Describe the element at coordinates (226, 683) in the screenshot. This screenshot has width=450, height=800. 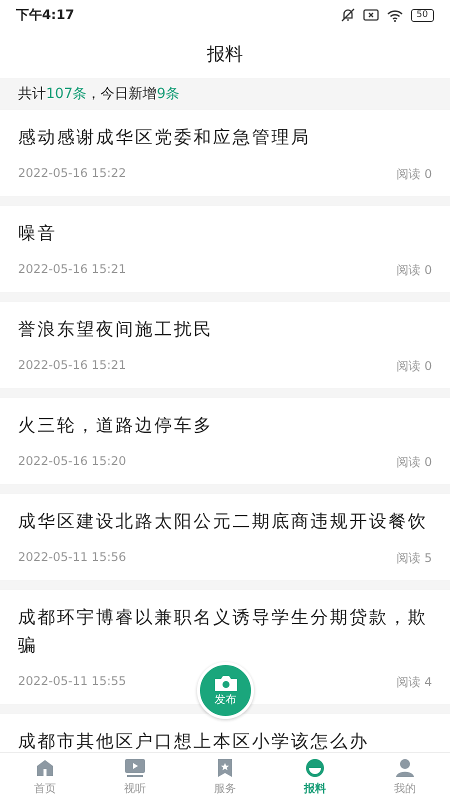
I see `camera-icon` at that location.